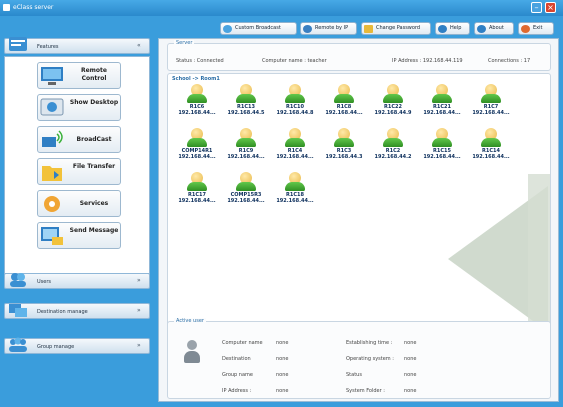  What do you see at coordinates (525, 29) in the screenshot?
I see `exit-icon` at bounding box center [525, 29].